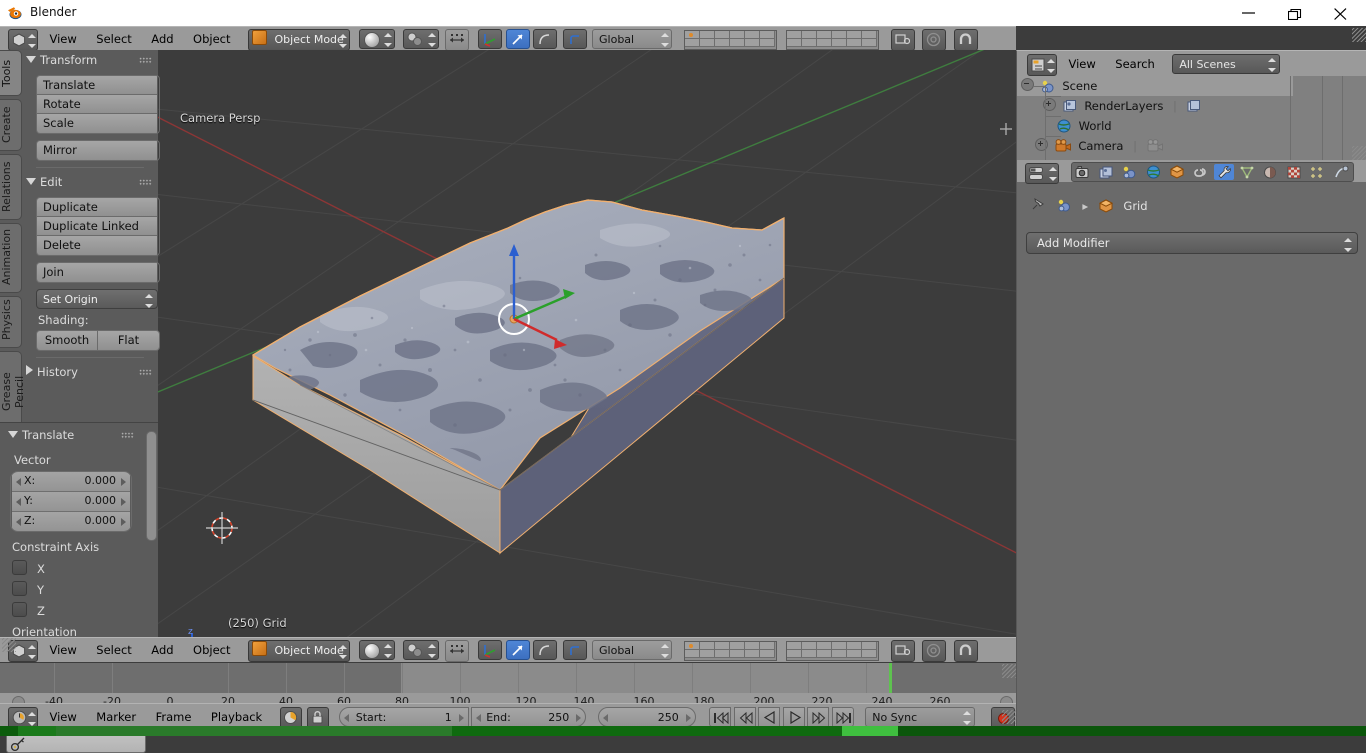  I want to click on vector-z-field: Z: 0.000, so click(71, 521).